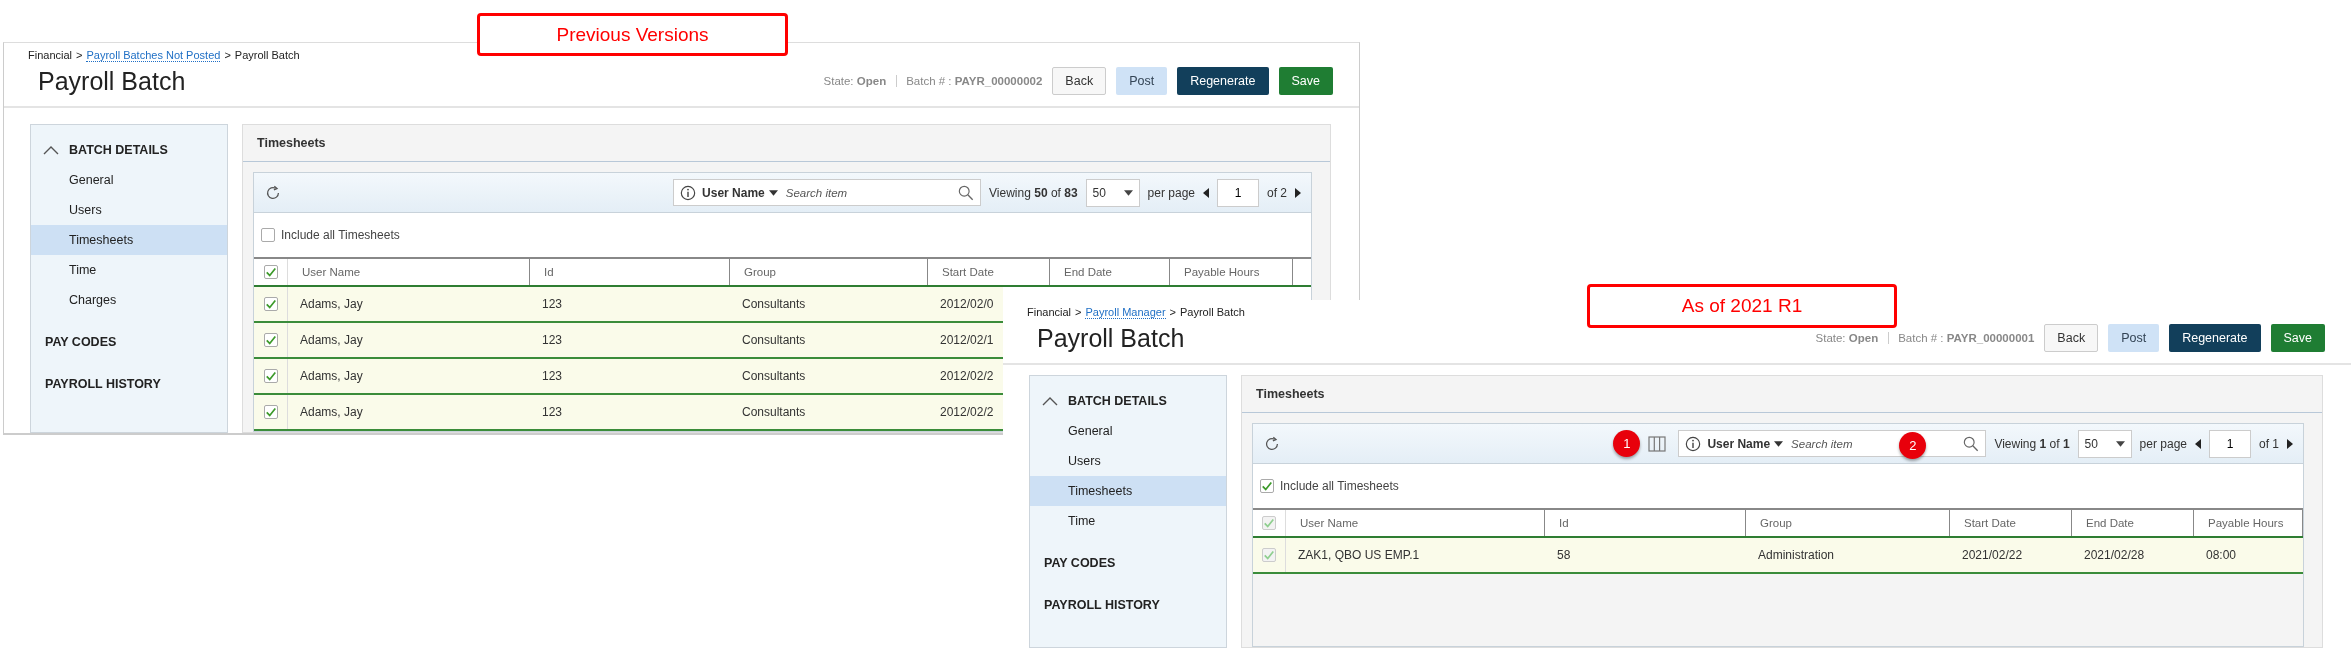 Image resolution: width=2351 pixels, height=648 pixels. I want to click on callout-badge: 1, so click(1627, 443).